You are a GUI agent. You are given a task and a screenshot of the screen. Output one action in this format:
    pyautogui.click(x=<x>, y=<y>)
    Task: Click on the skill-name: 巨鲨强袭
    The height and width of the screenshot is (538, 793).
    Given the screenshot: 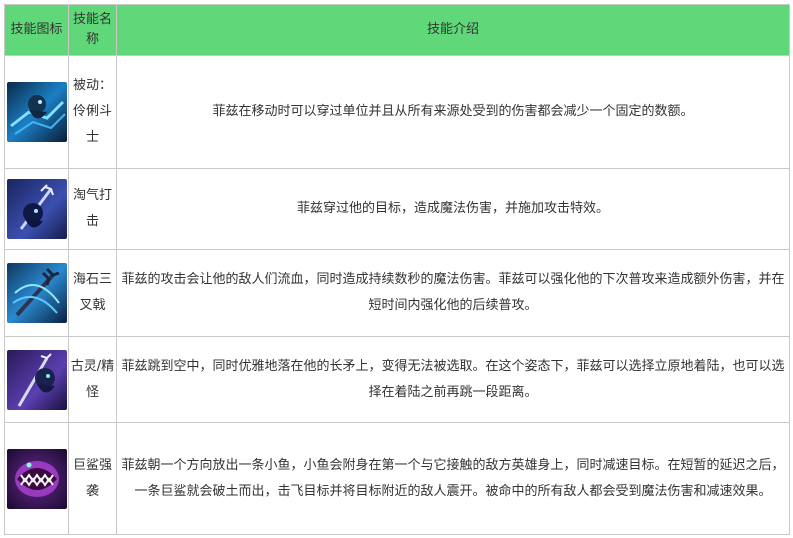 What is the action you would take?
    pyautogui.click(x=92, y=478)
    